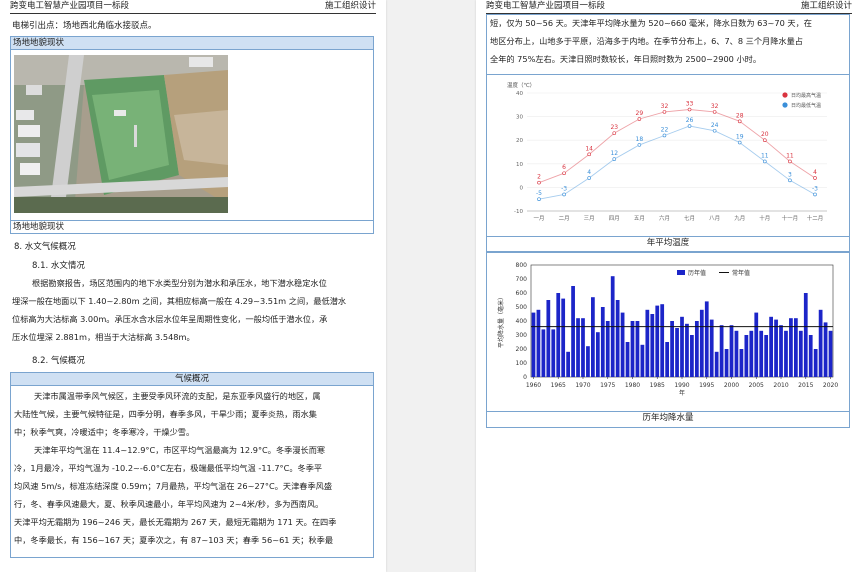 The height and width of the screenshot is (572, 862). Describe the element at coordinates (790, 218) in the screenshot. I see `temp-x-tick-label: 十一月` at that location.